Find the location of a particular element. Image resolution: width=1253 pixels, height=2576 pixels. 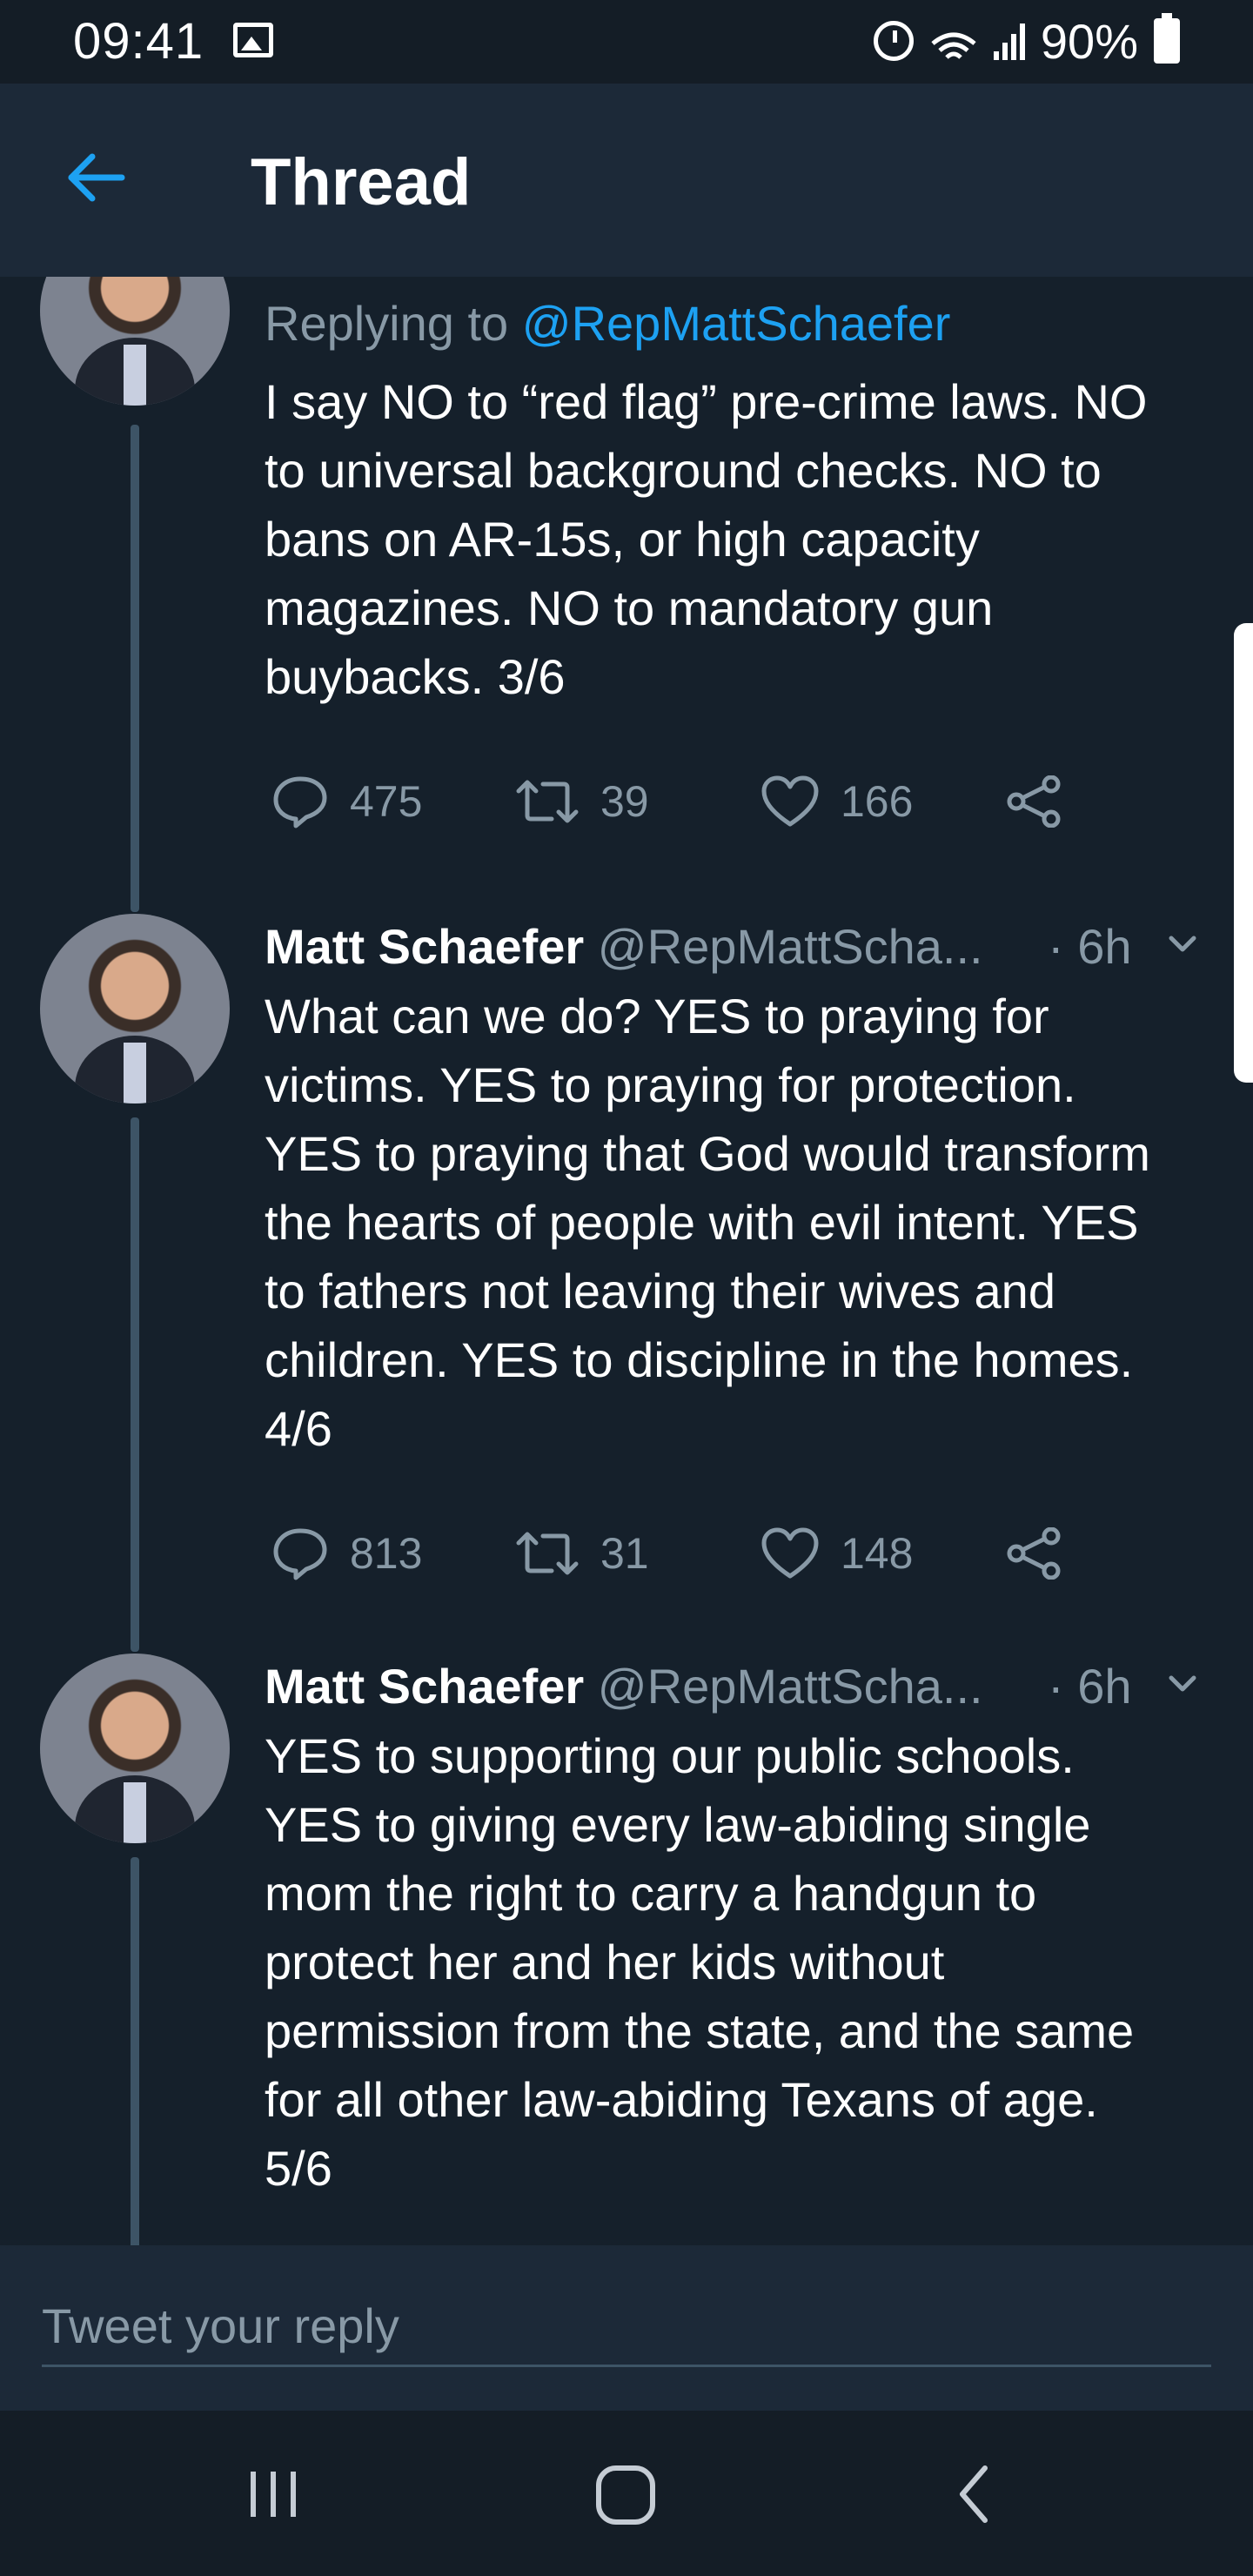

retweet-button: 31 is located at coordinates (582, 1553).